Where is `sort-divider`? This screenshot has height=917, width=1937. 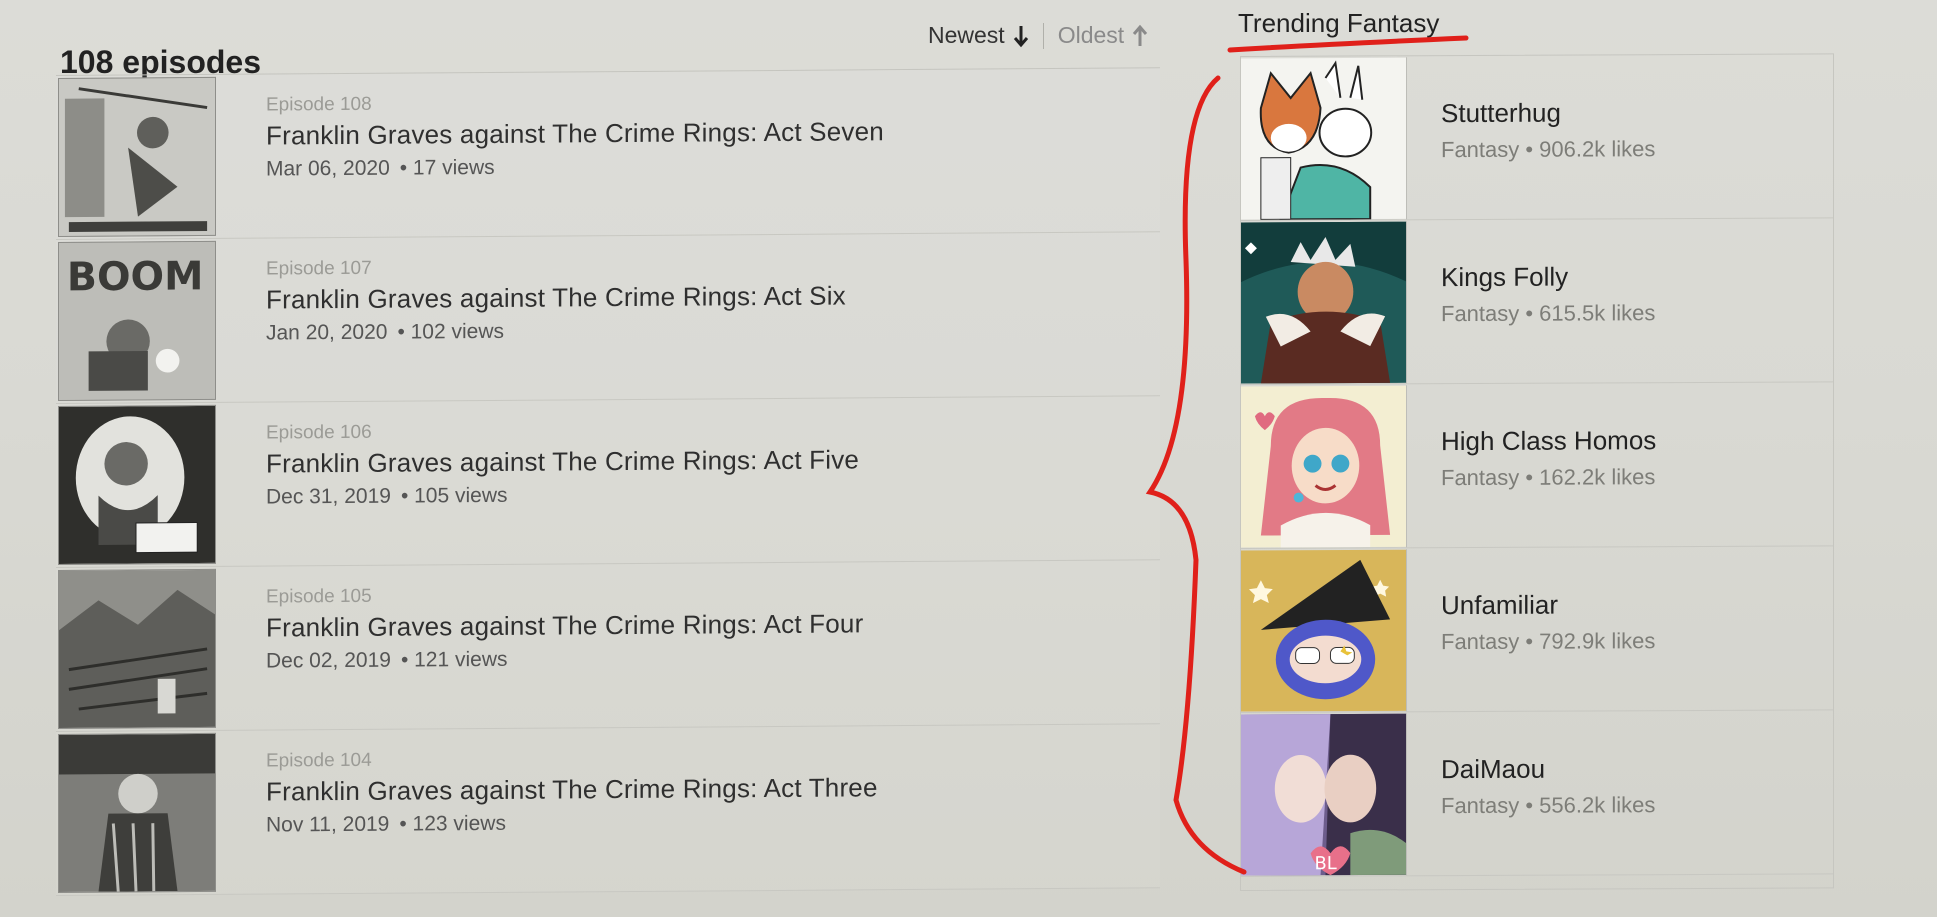
sort-divider is located at coordinates (1043, 35).